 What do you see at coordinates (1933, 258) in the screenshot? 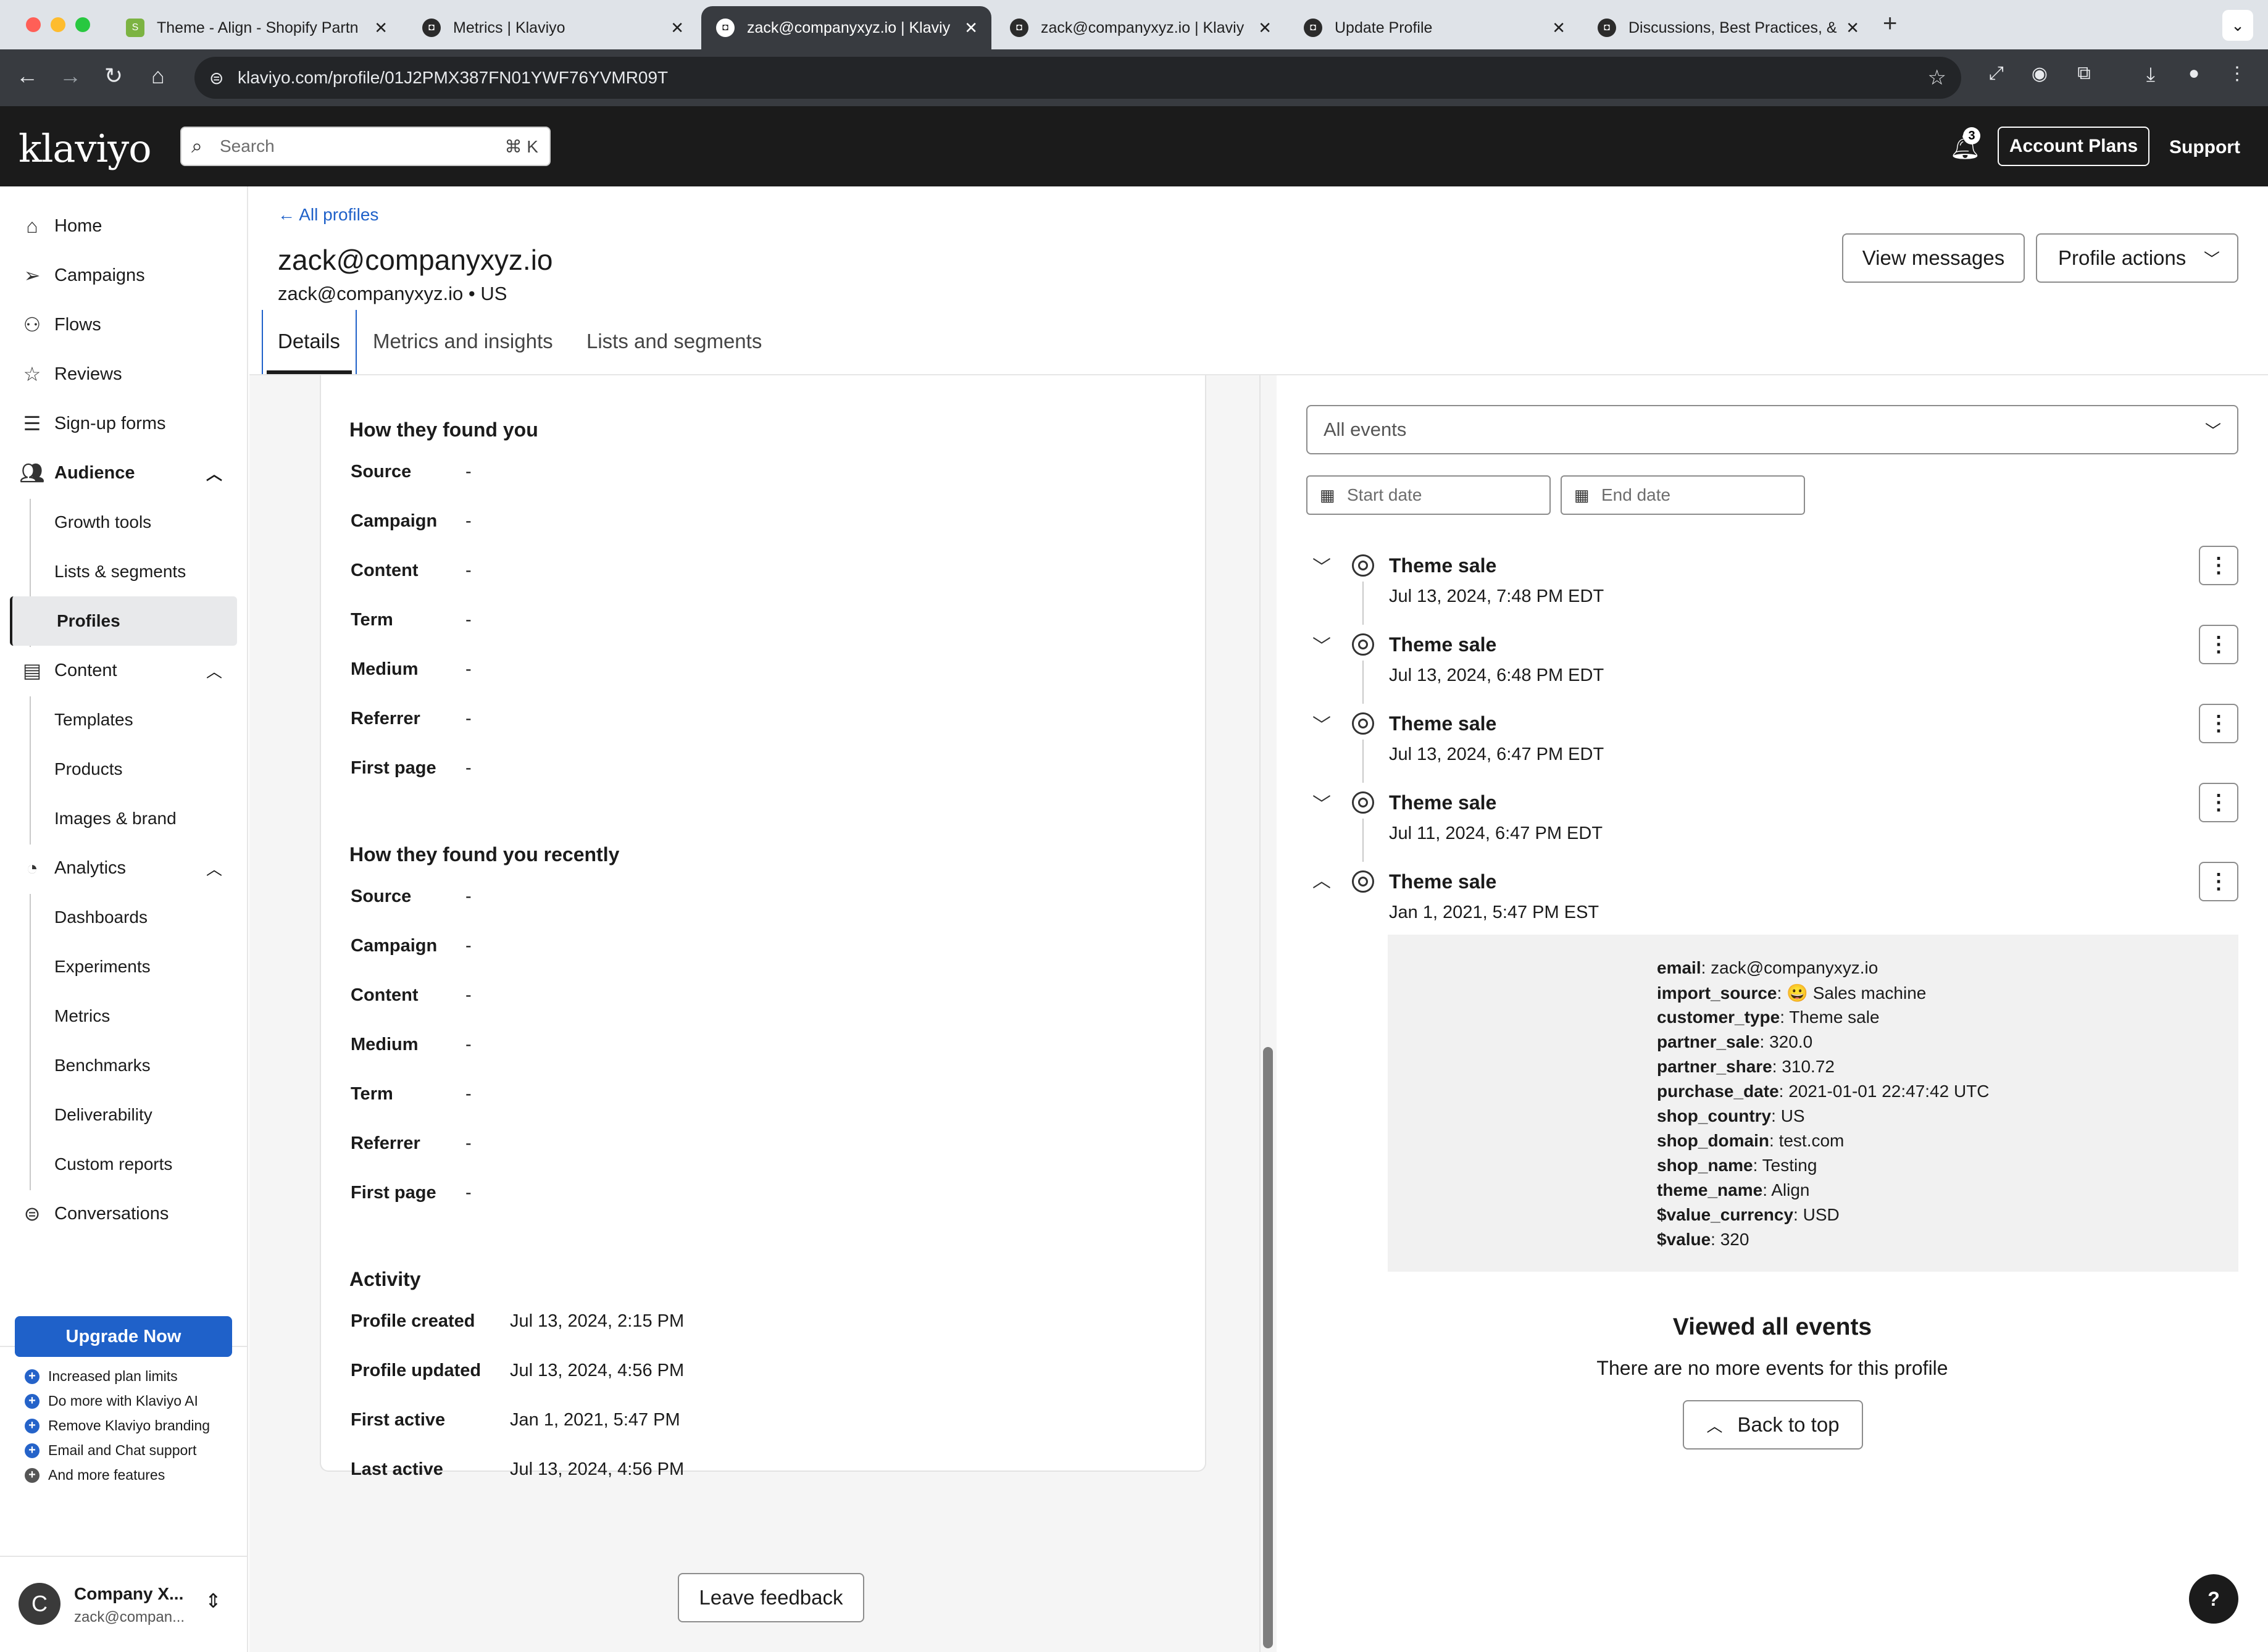
I see `view-messages-button: View messages` at bounding box center [1933, 258].